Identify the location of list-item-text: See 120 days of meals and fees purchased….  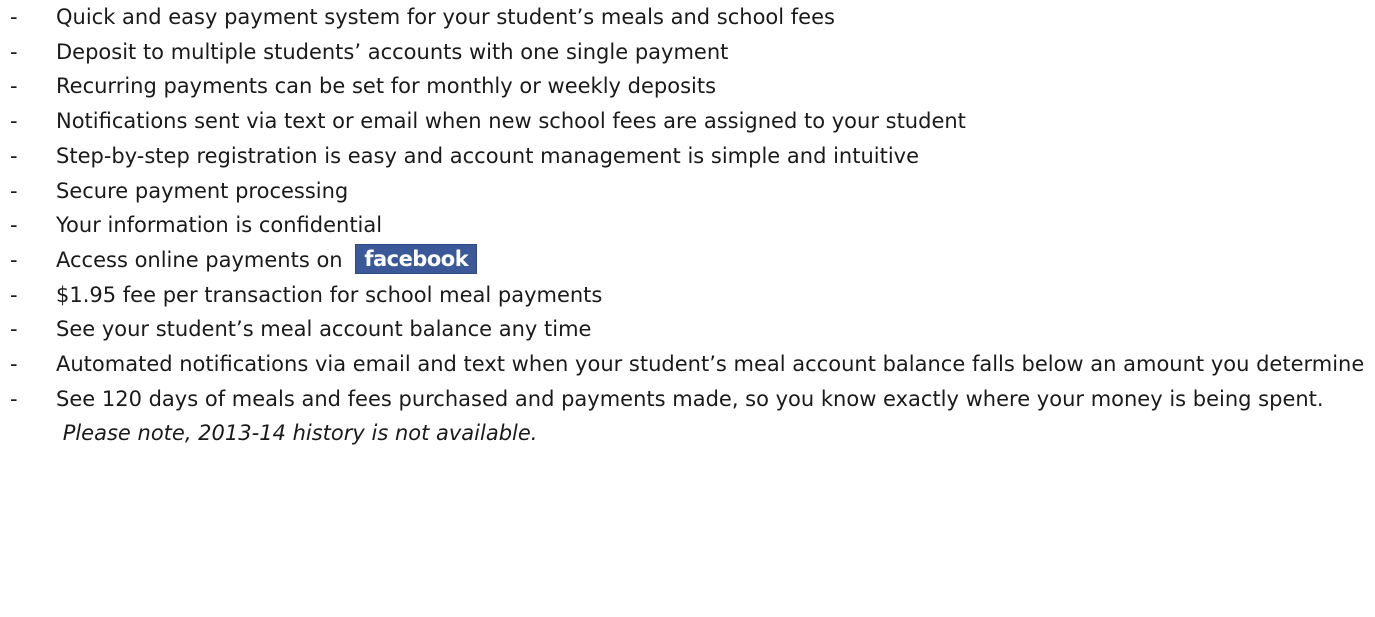
(690, 398).